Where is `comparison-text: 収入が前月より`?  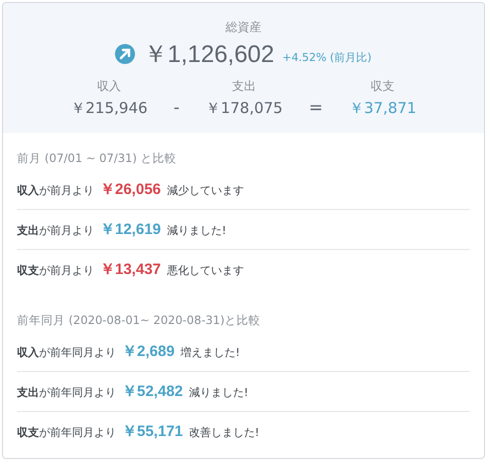 comparison-text: 収入が前月より is located at coordinates (55, 191).